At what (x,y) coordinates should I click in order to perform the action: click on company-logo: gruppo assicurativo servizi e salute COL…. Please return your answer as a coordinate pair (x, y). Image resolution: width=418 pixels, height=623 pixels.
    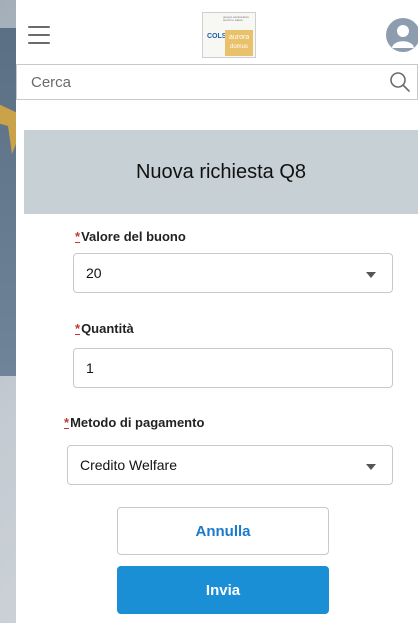
    Looking at the image, I should click on (229, 35).